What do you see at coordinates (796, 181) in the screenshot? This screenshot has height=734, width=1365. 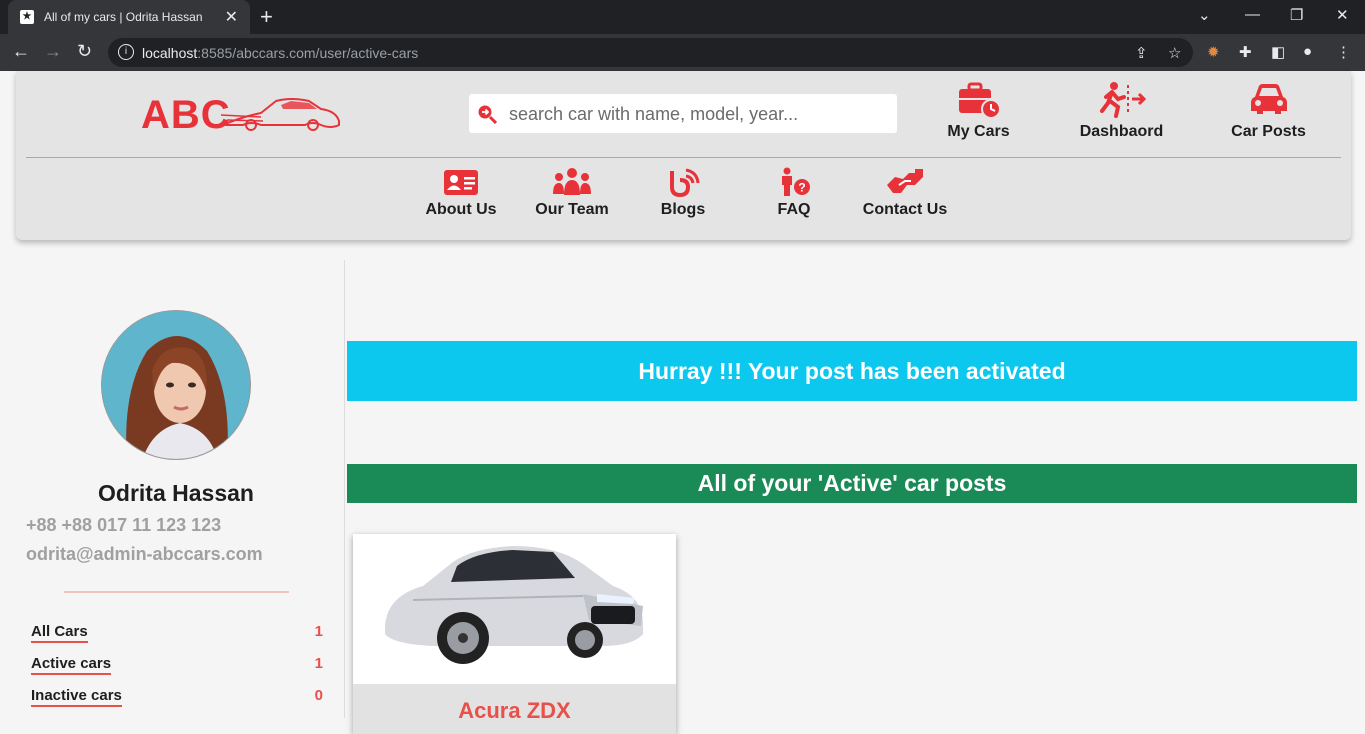 I see `question-person-icon: ?` at bounding box center [796, 181].